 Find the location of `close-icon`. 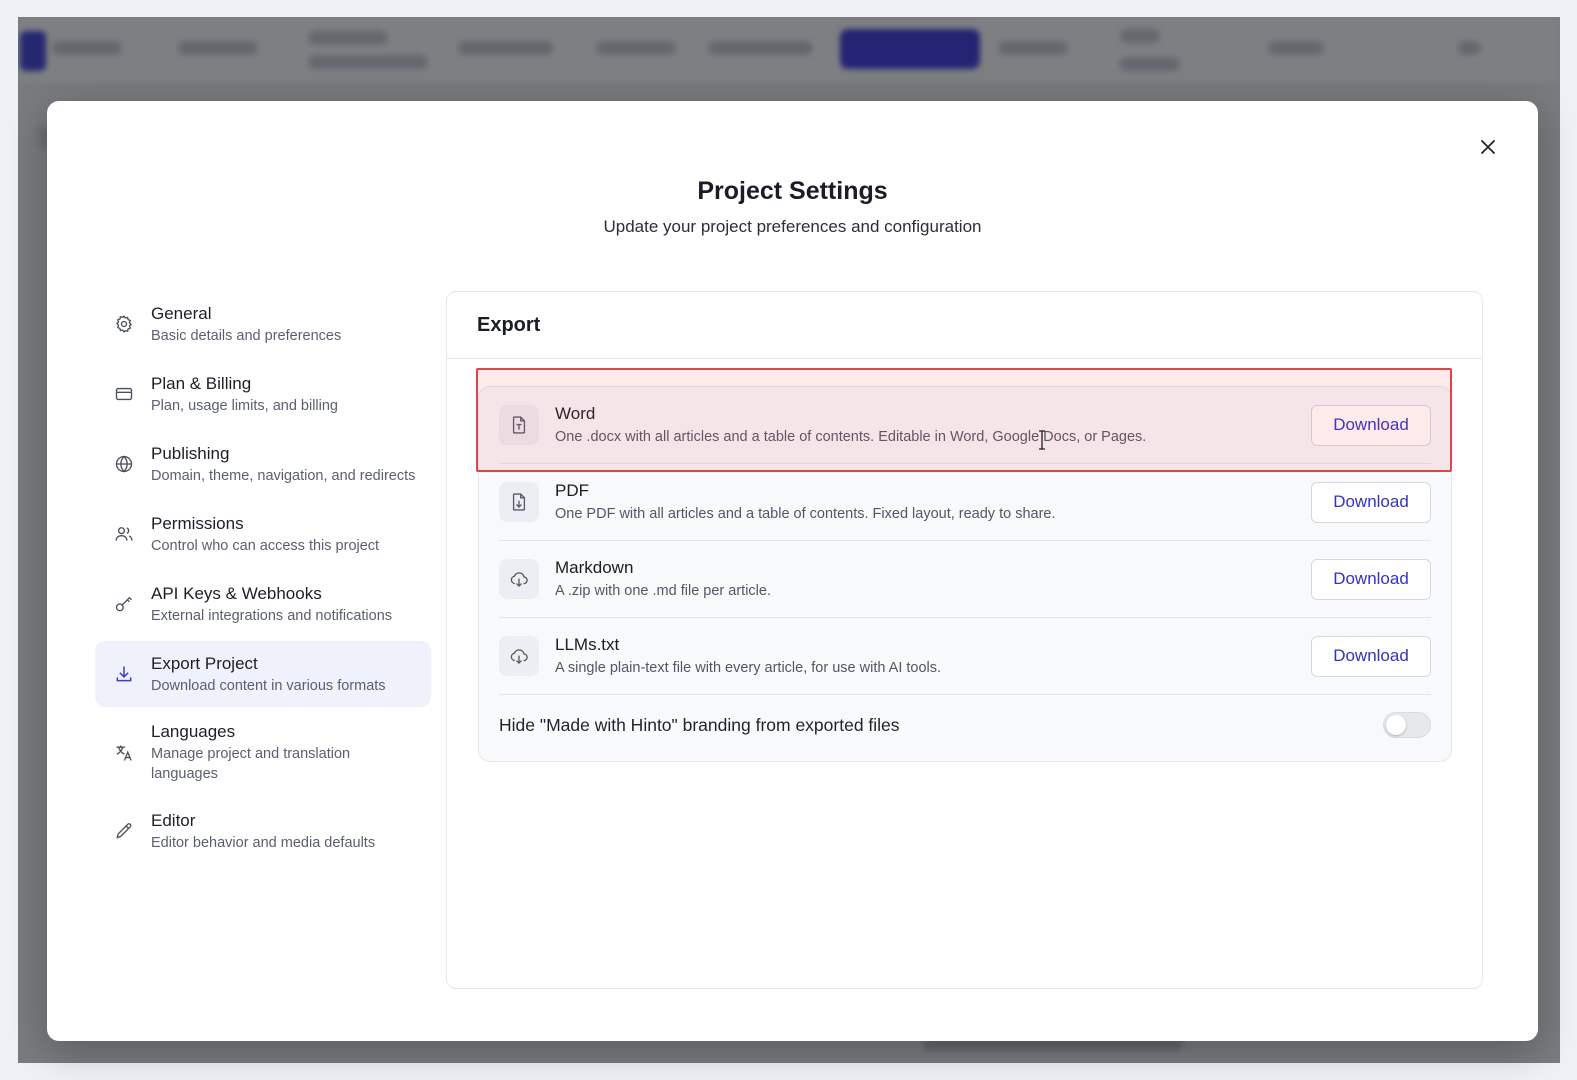

close-icon is located at coordinates (1488, 149).